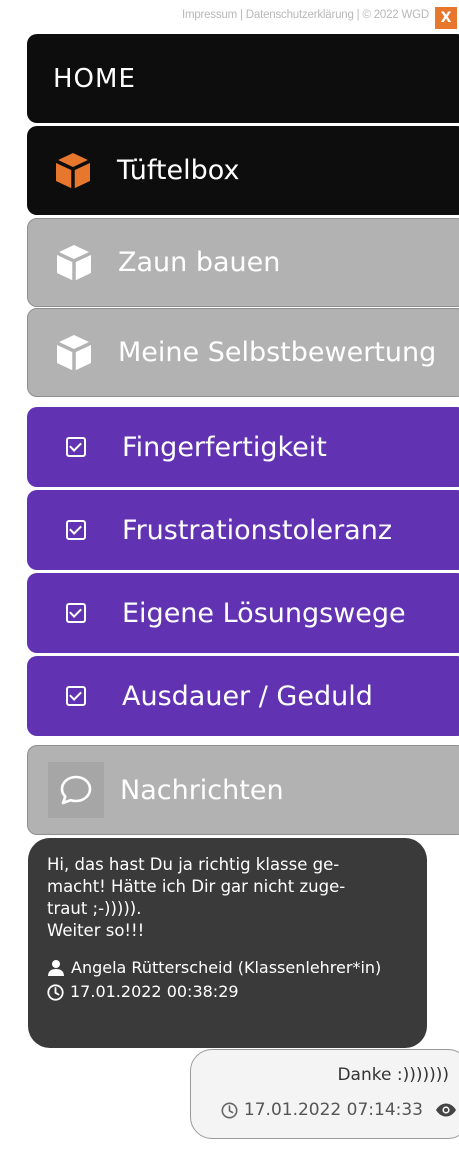  What do you see at coordinates (178, 170) in the screenshot?
I see `menu-item-label: Tüftelbox` at bounding box center [178, 170].